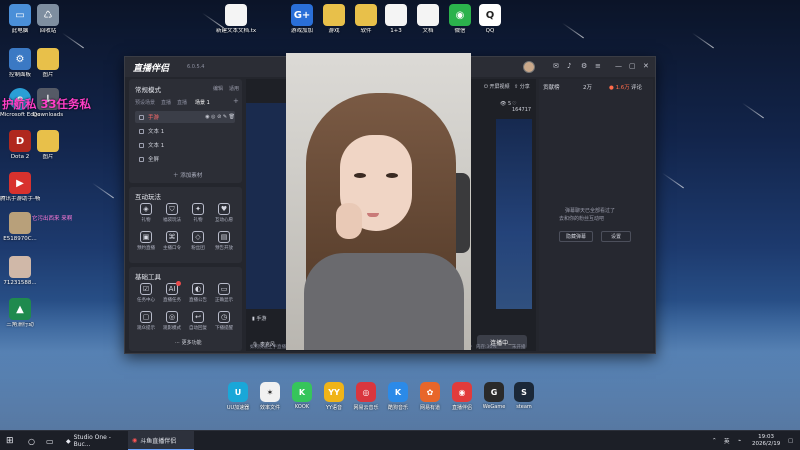 This screenshot has height=450, width=800. I want to click on settings-button: 设置, so click(616, 236).